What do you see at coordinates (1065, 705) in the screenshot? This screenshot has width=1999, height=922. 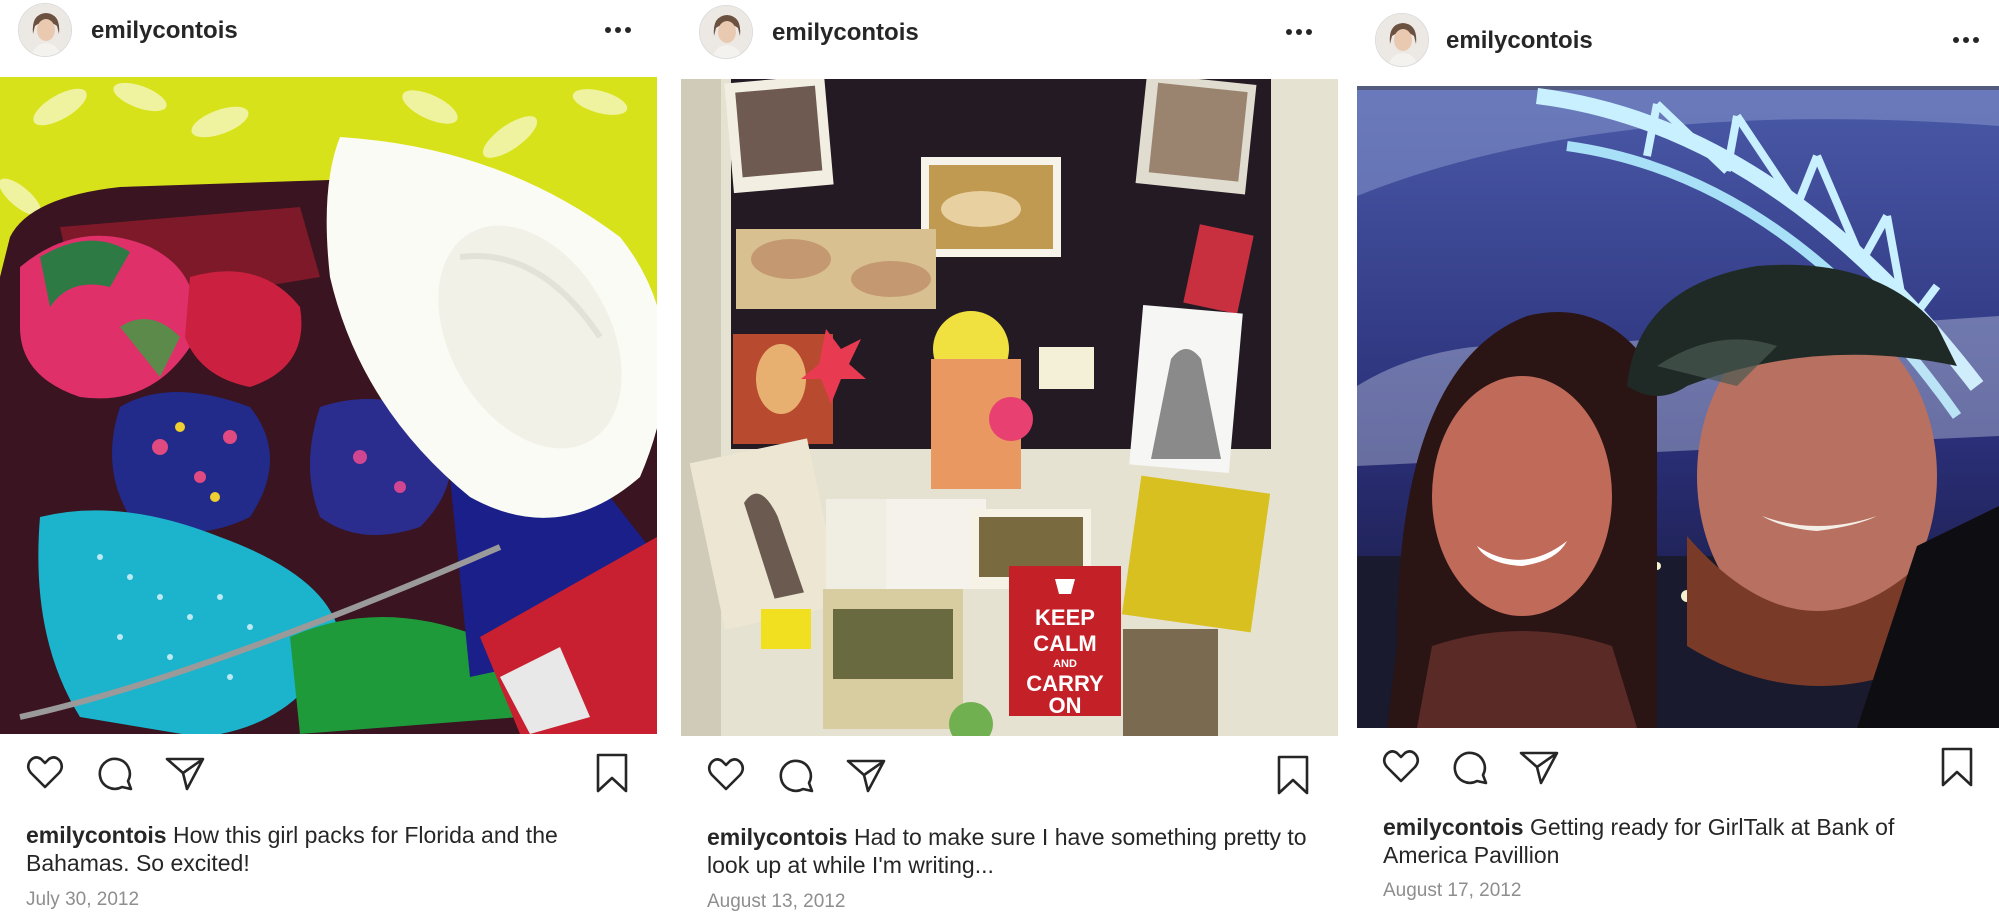 I see `poster-line-5: ON` at bounding box center [1065, 705].